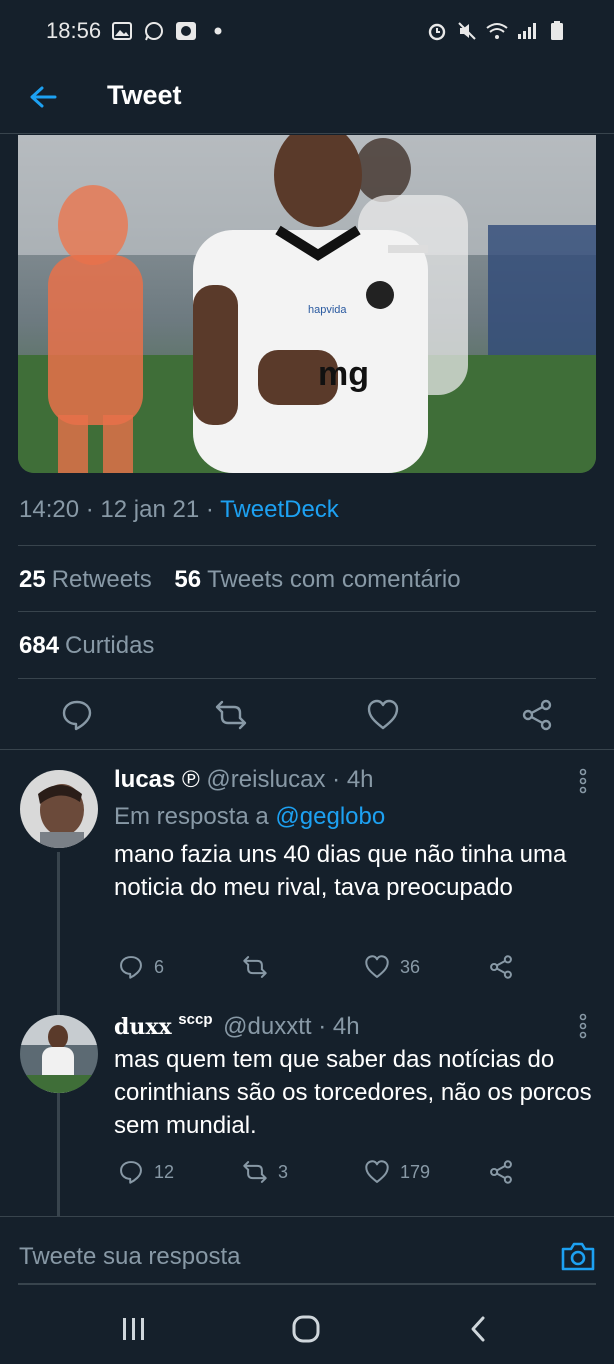  Describe the element at coordinates (43, 97) in the screenshot. I see `back-arrow-icon` at that location.